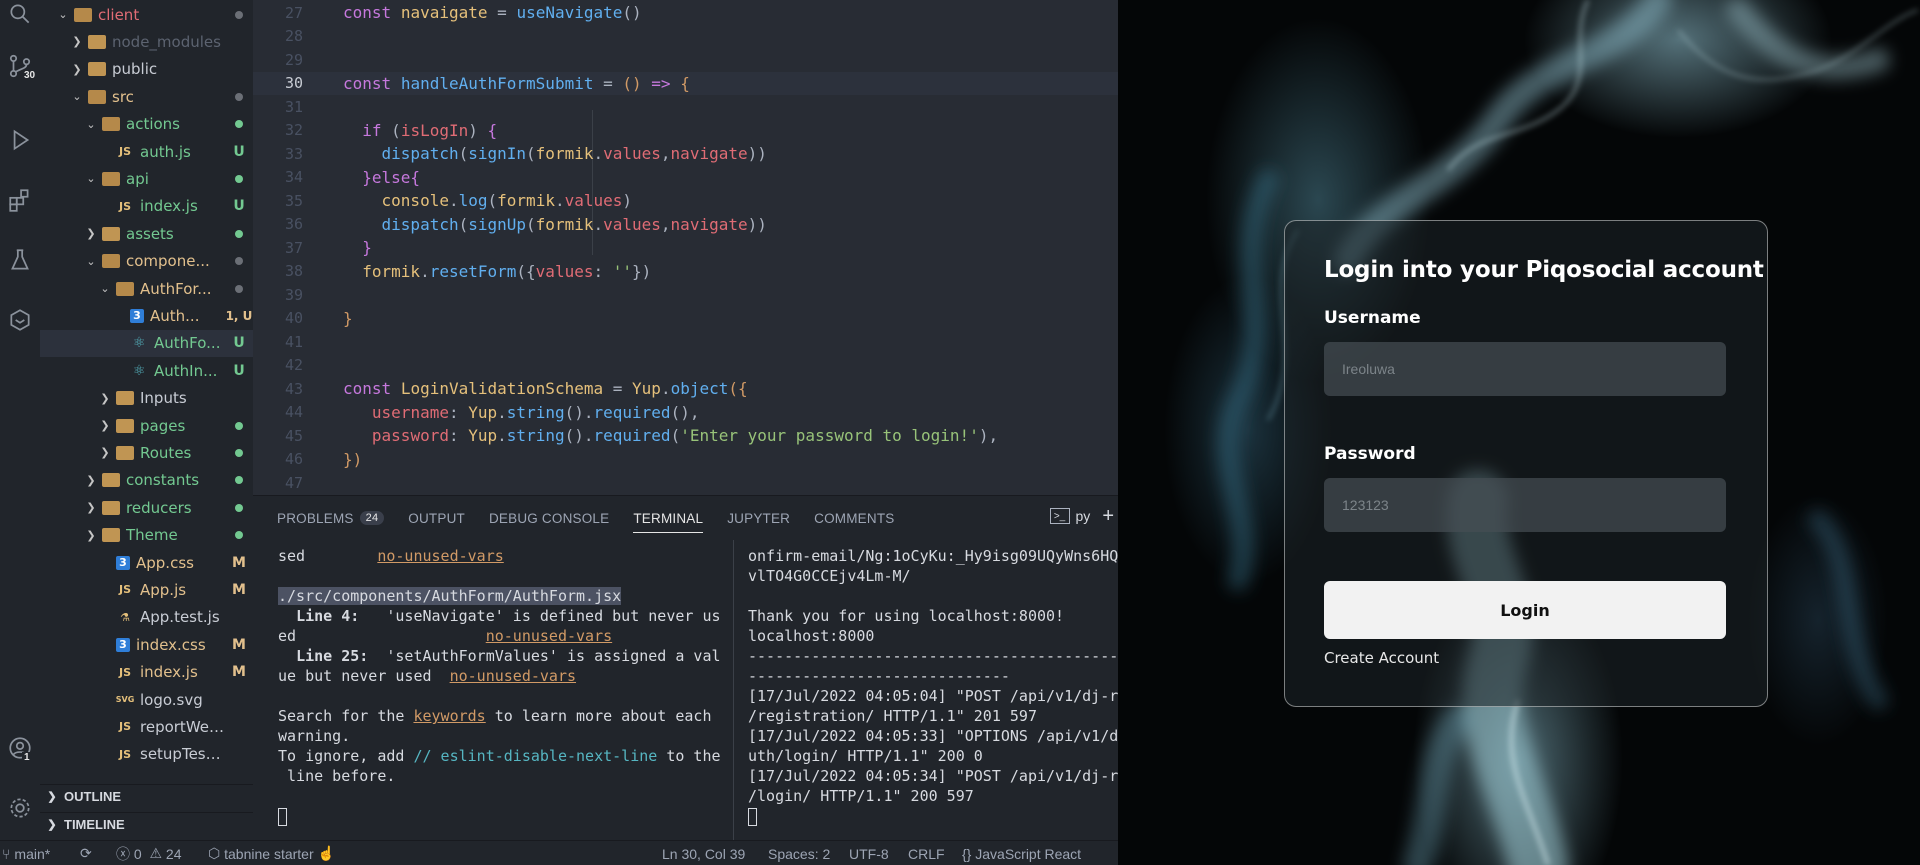 This screenshot has width=1920, height=865. I want to click on password-input, so click(1525, 505).